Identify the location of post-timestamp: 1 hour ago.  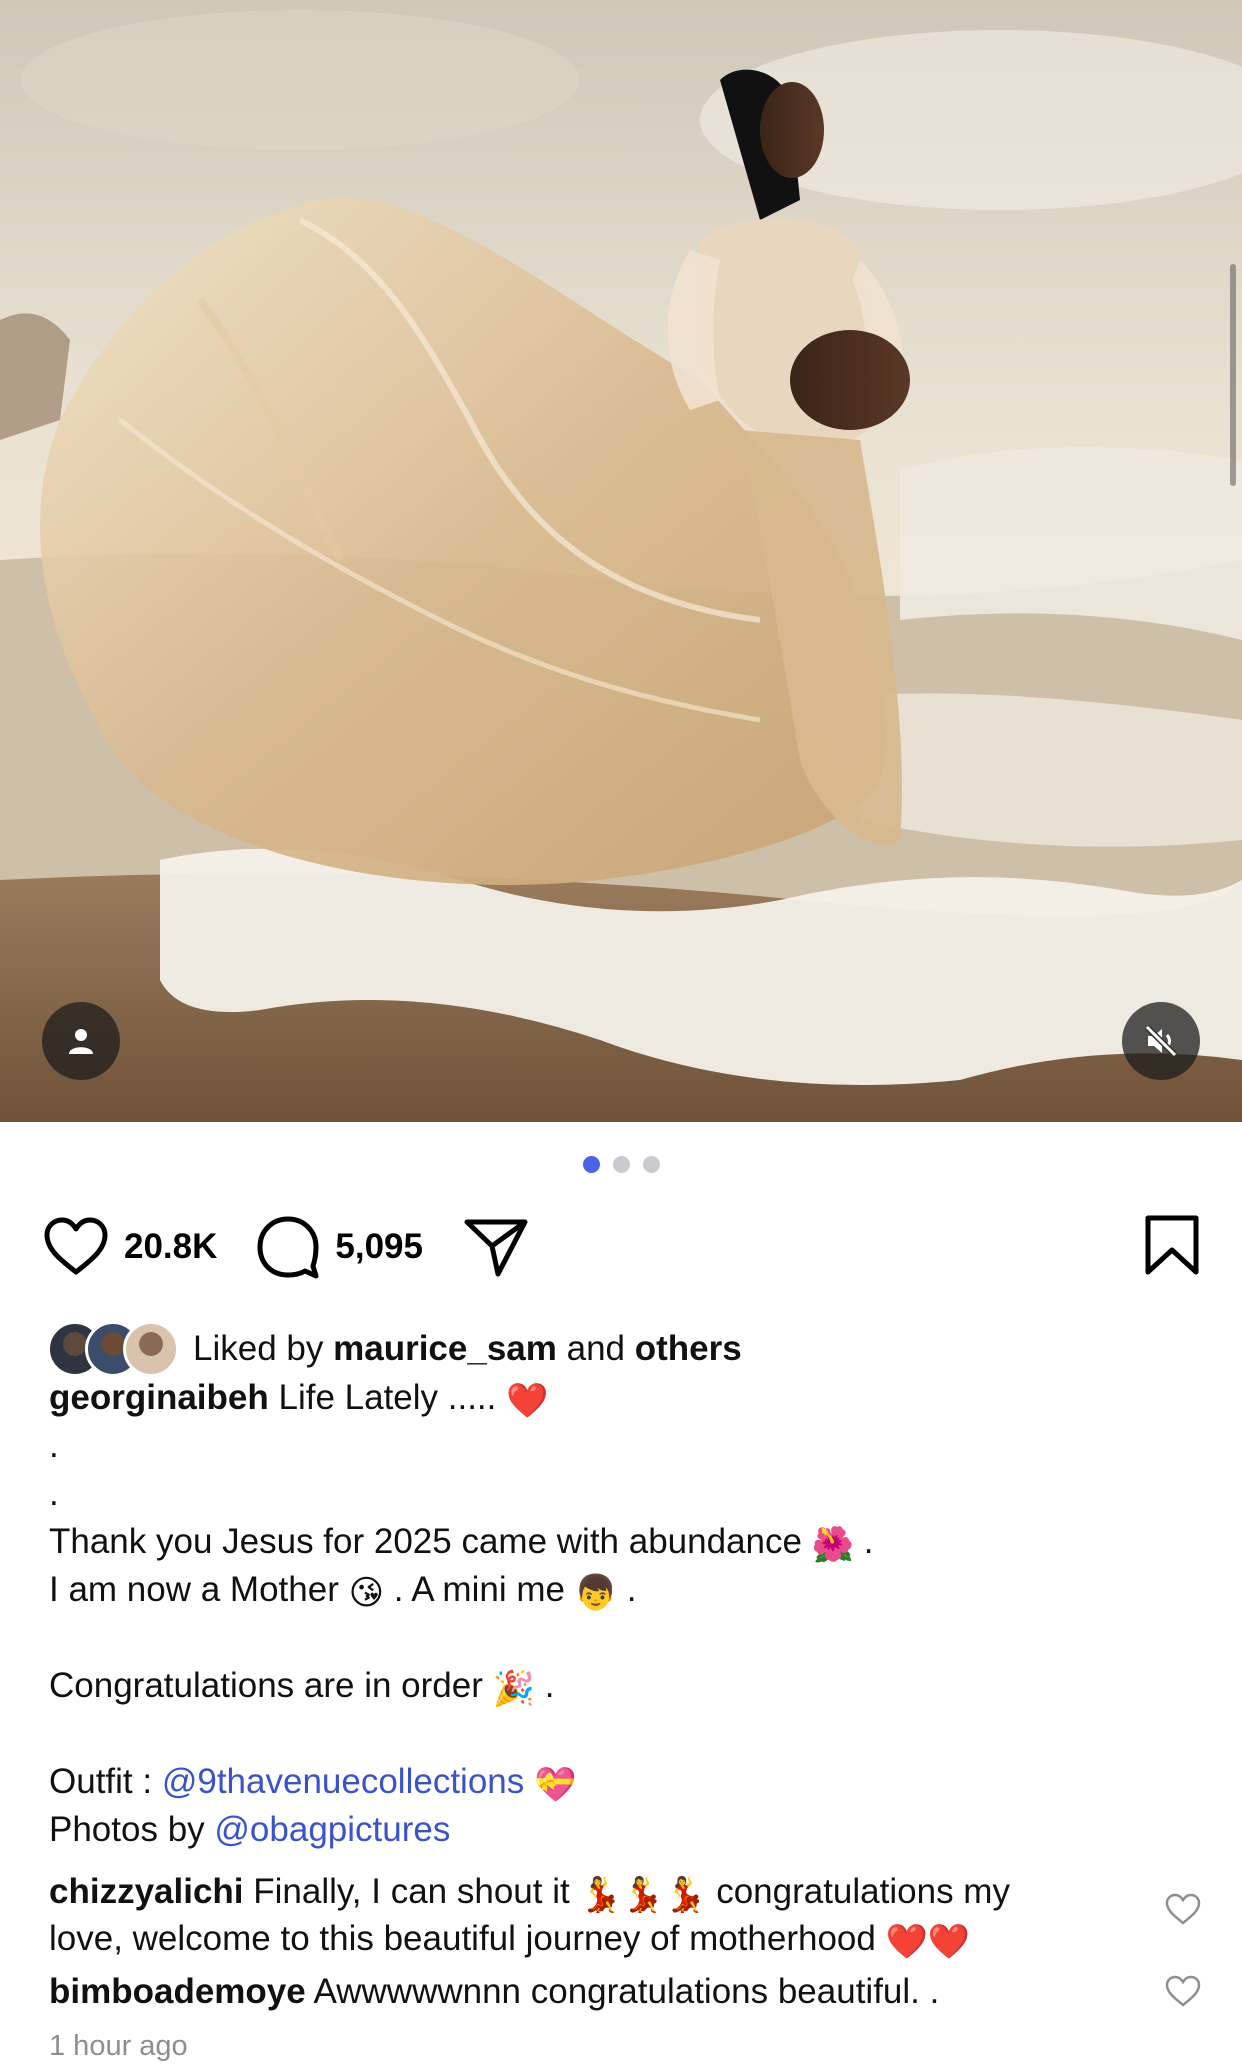
(118, 2046).